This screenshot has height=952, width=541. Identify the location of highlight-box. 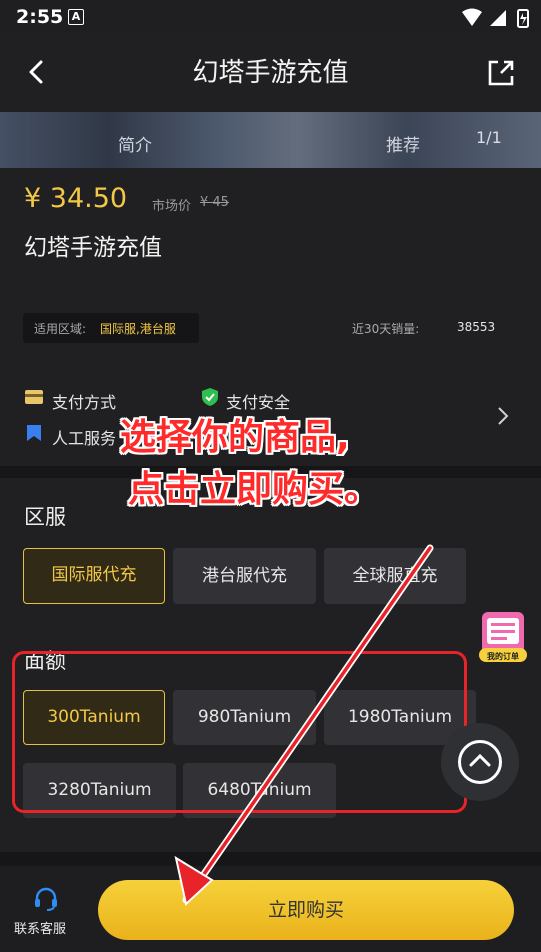
(239, 732).